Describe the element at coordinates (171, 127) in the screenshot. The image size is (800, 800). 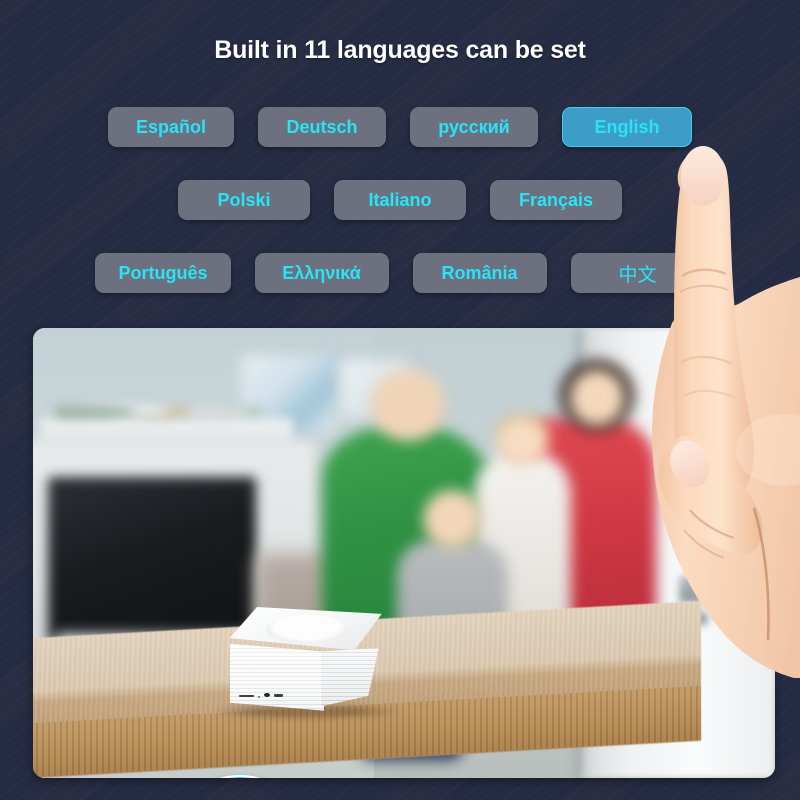
I see `language-chip-espanol: Español` at that location.